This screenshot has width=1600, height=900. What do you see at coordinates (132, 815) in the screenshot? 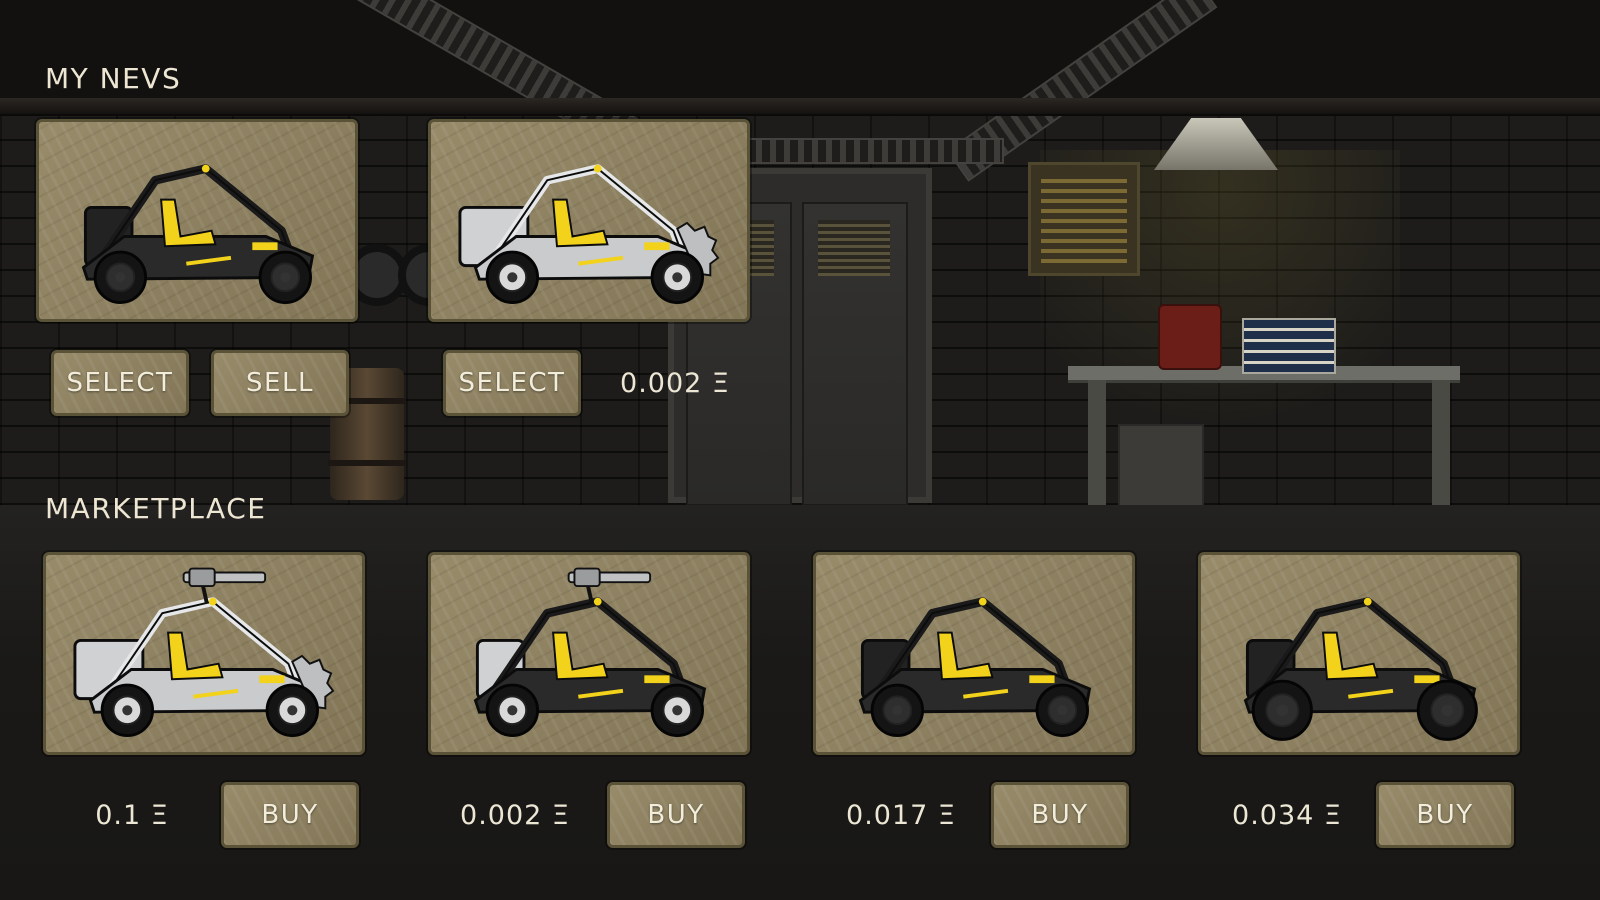
I see `market-price: 0.1 Ξ` at bounding box center [132, 815].